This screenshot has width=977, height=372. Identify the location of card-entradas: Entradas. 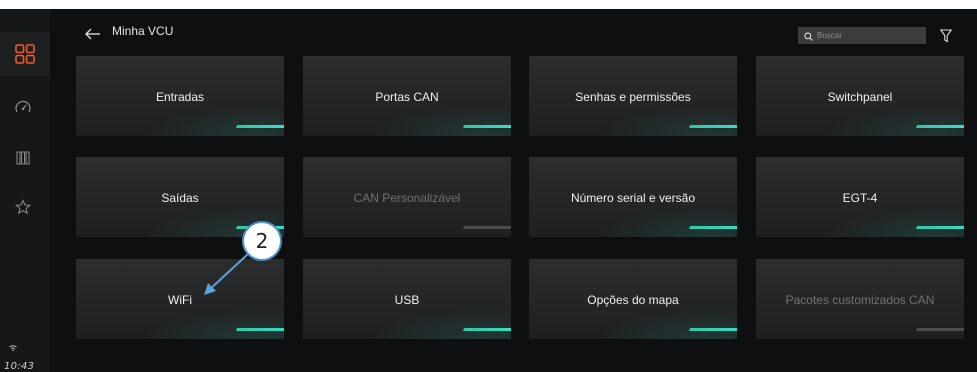
(180, 96).